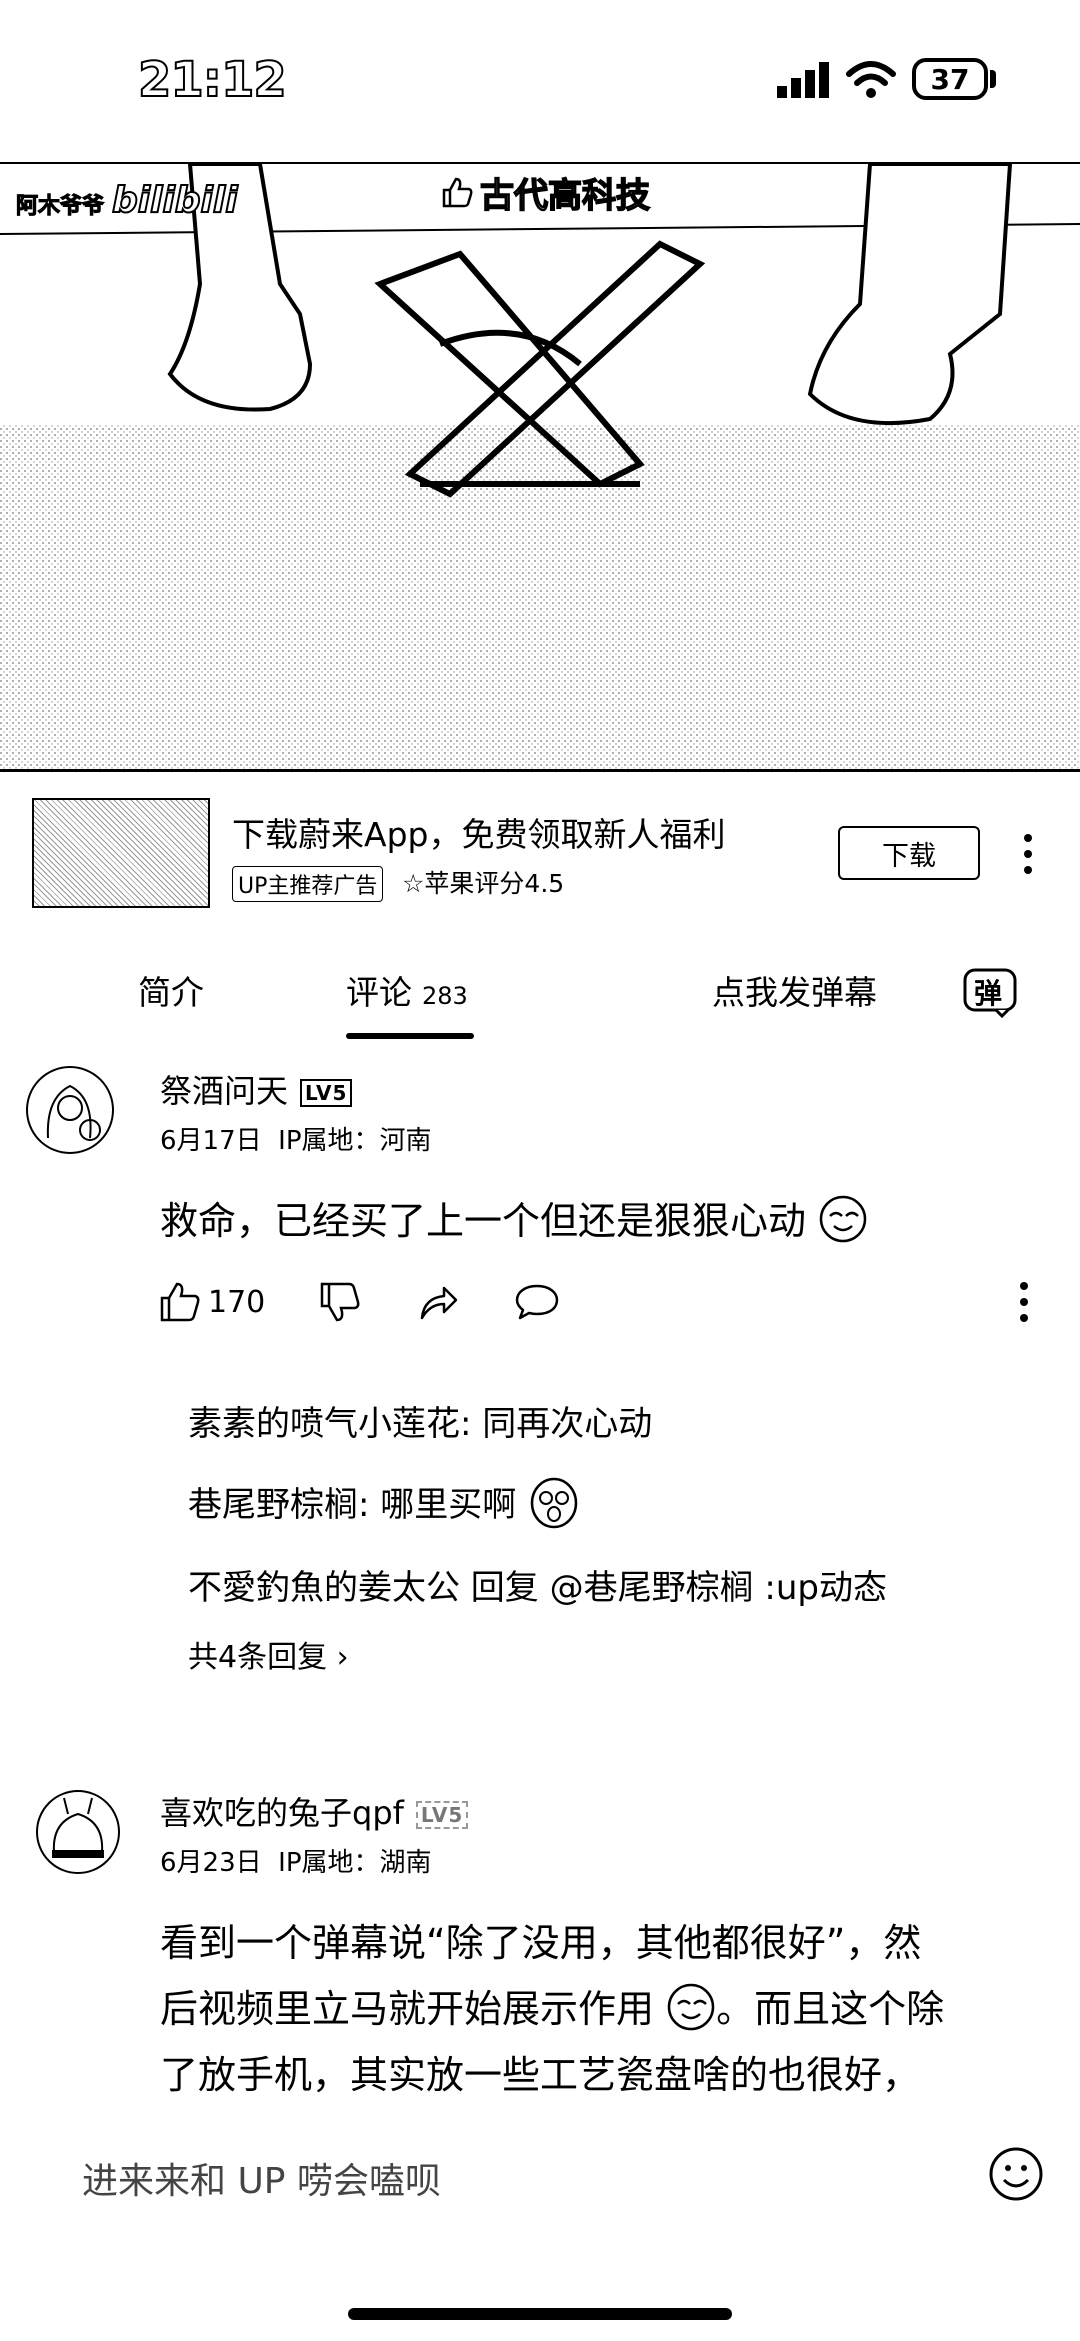 This screenshot has height=2341, width=1080. Describe the element at coordinates (175, 200) in the screenshot. I see `bilibili-logo: bilibili` at that location.